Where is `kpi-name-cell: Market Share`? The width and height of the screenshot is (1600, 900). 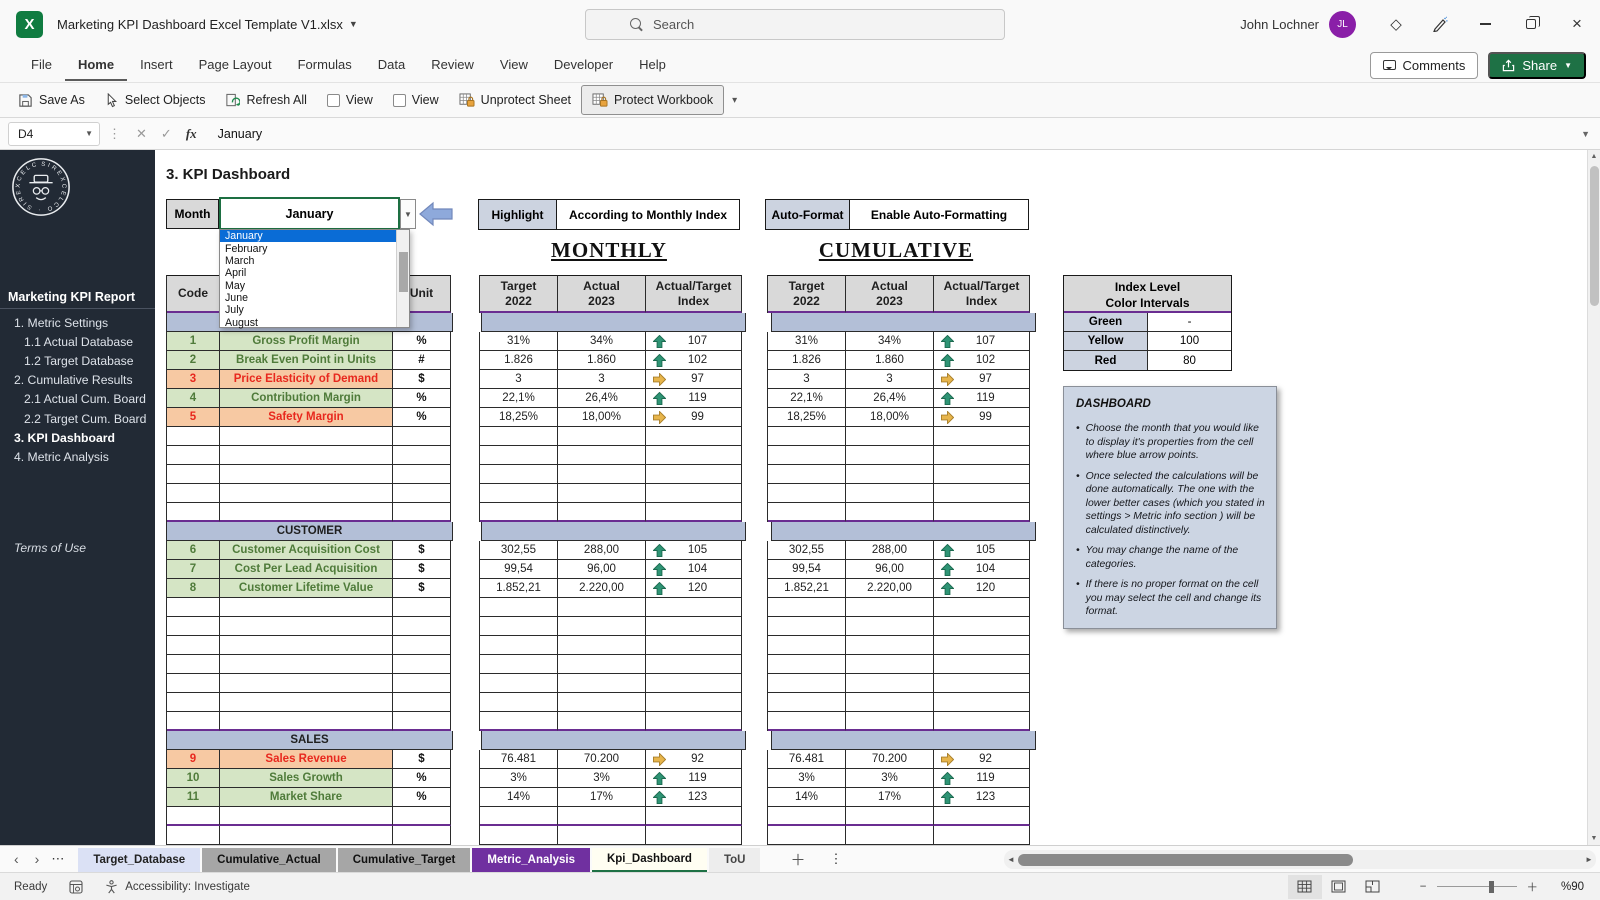
kpi-name-cell: Market Share is located at coordinates (306, 797).